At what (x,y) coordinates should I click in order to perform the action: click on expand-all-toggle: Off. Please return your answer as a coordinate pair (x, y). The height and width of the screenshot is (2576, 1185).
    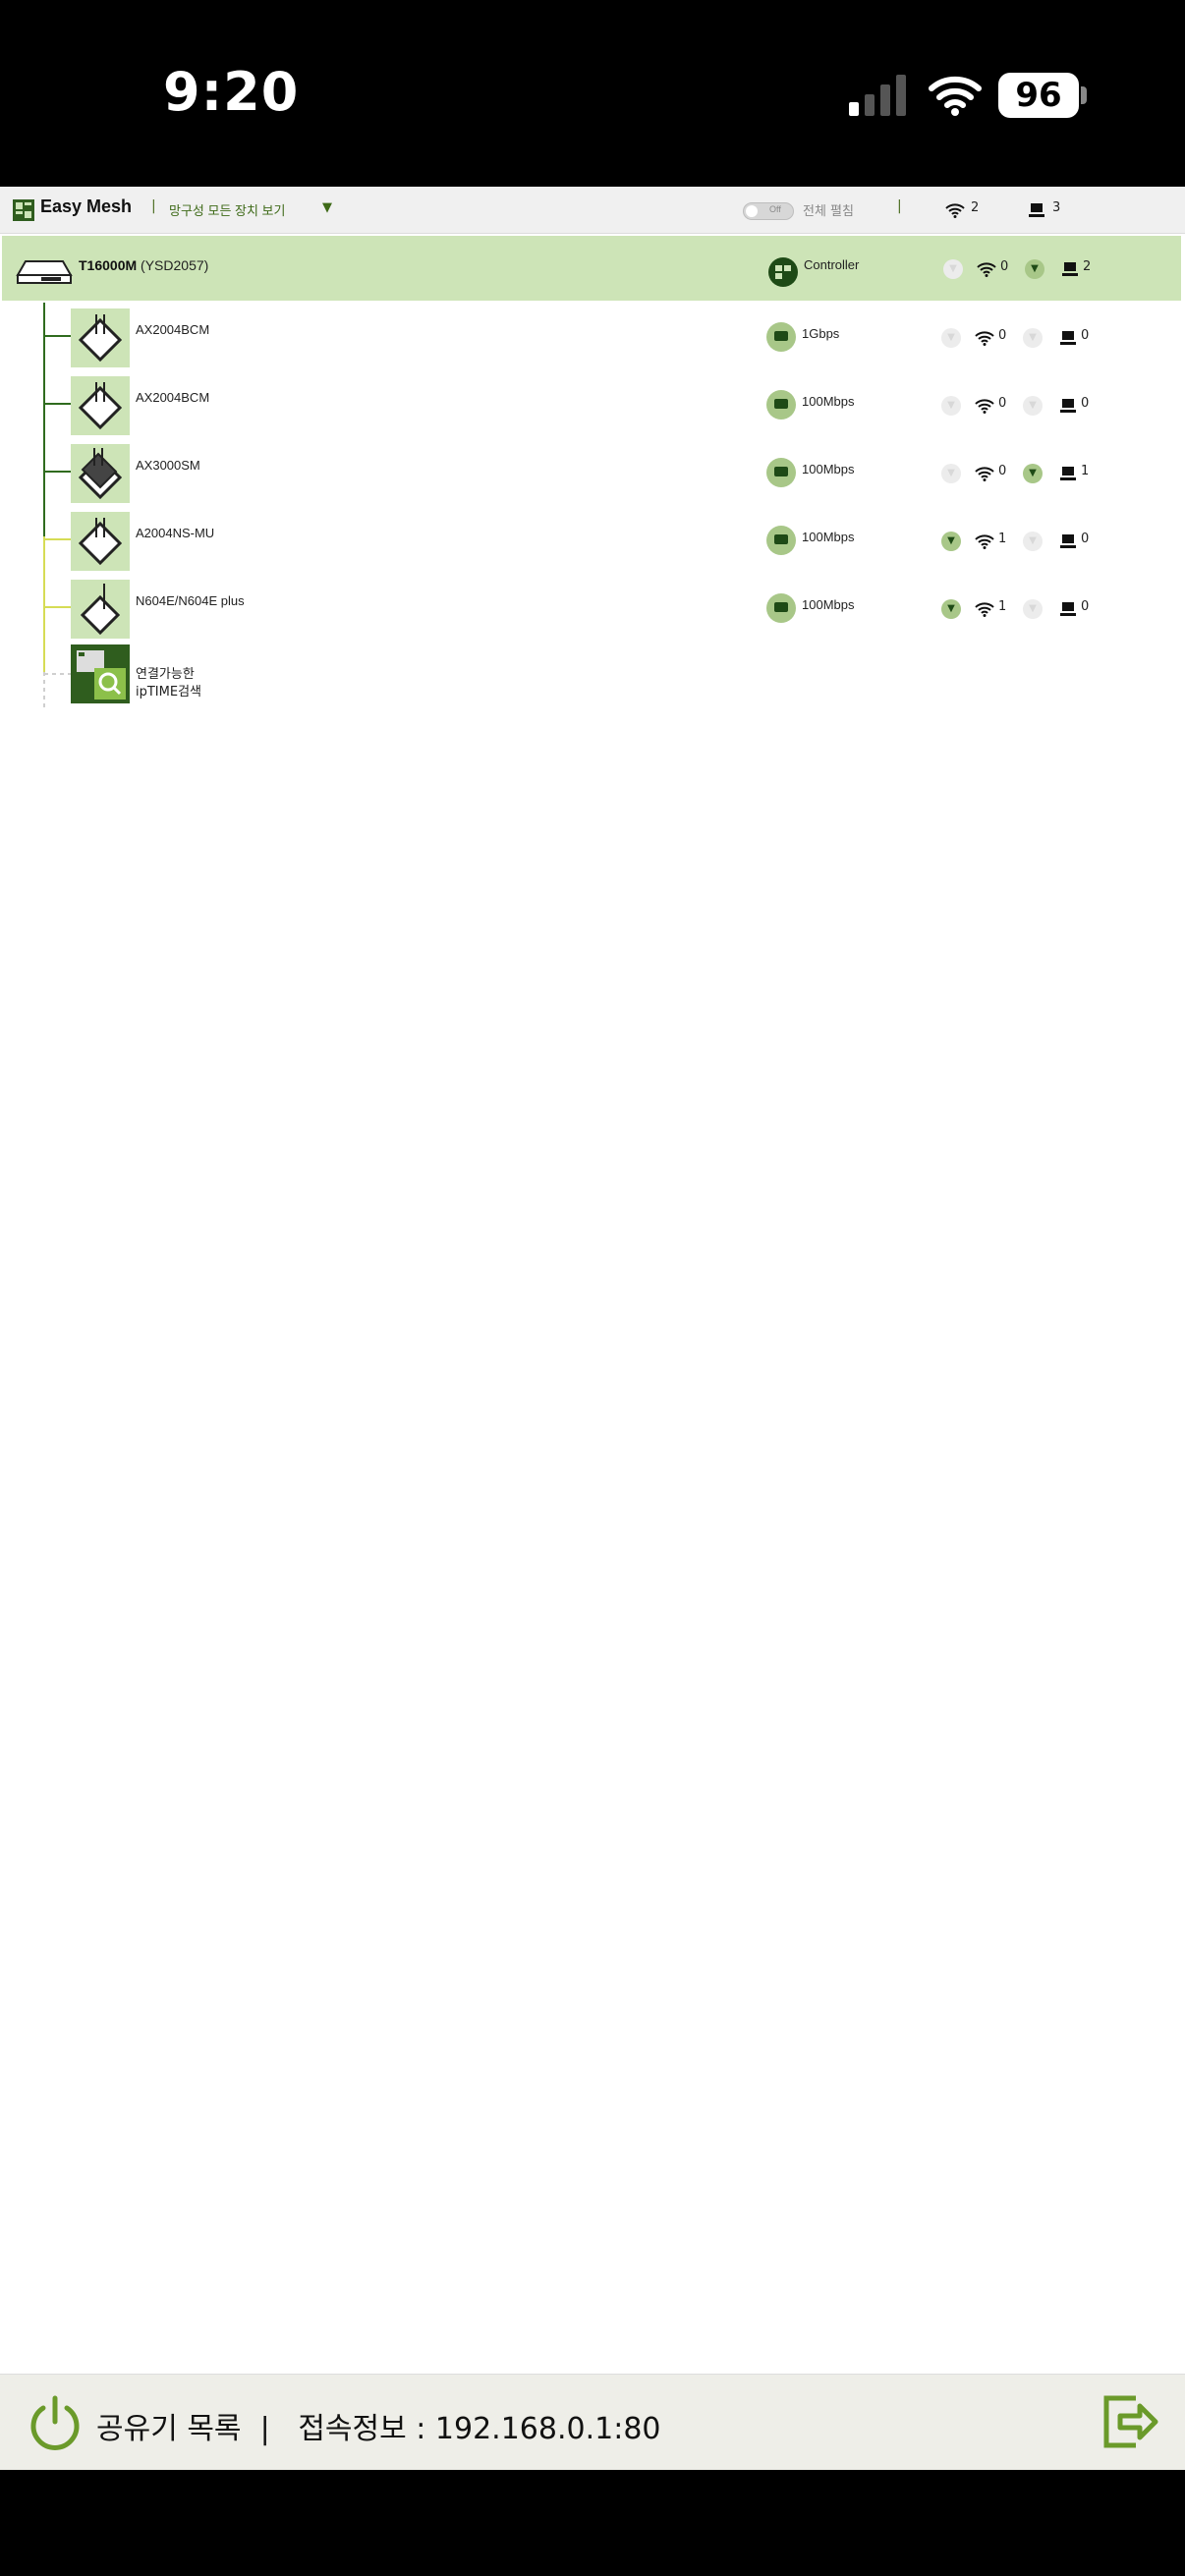
    Looking at the image, I should click on (769, 211).